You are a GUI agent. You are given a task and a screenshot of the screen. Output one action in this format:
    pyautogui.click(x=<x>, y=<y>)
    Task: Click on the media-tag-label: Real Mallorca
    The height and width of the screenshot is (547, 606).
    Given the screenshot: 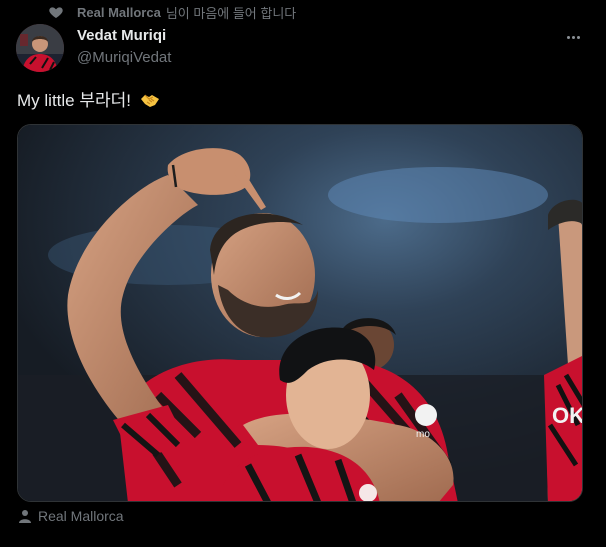 What is the action you would take?
    pyautogui.click(x=81, y=516)
    